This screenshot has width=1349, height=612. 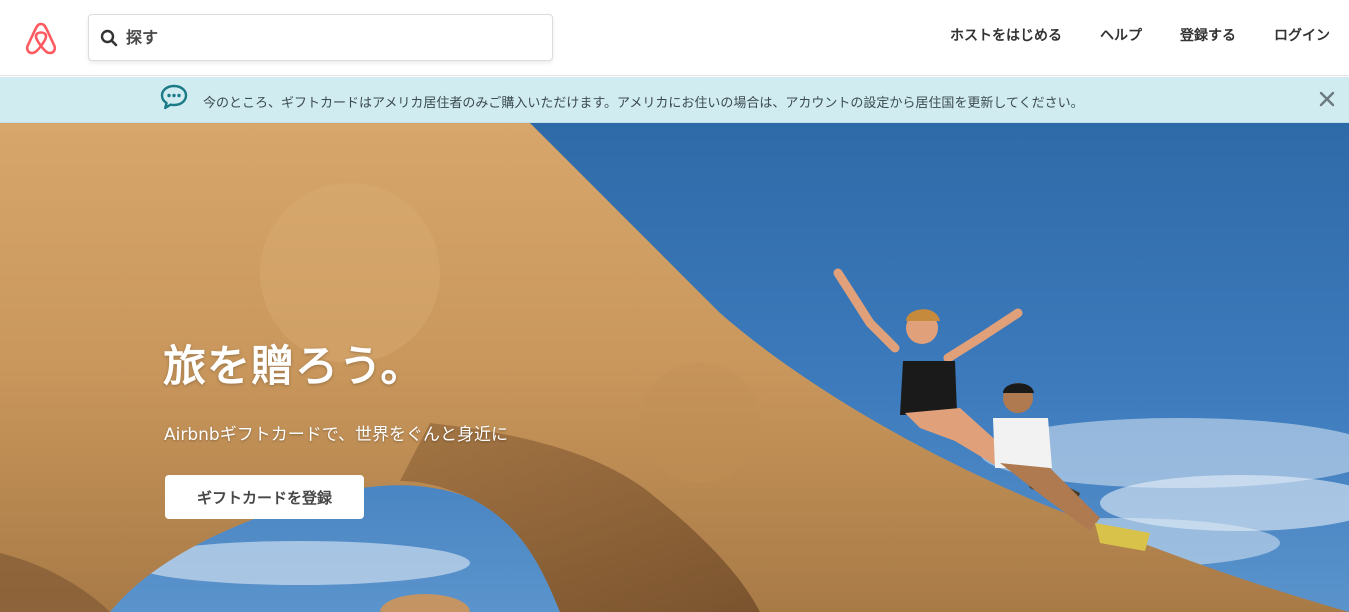 What do you see at coordinates (674, 38) in the screenshot?
I see `top-header: ホストをはじめる ヘルプ 登録する ログイン` at bounding box center [674, 38].